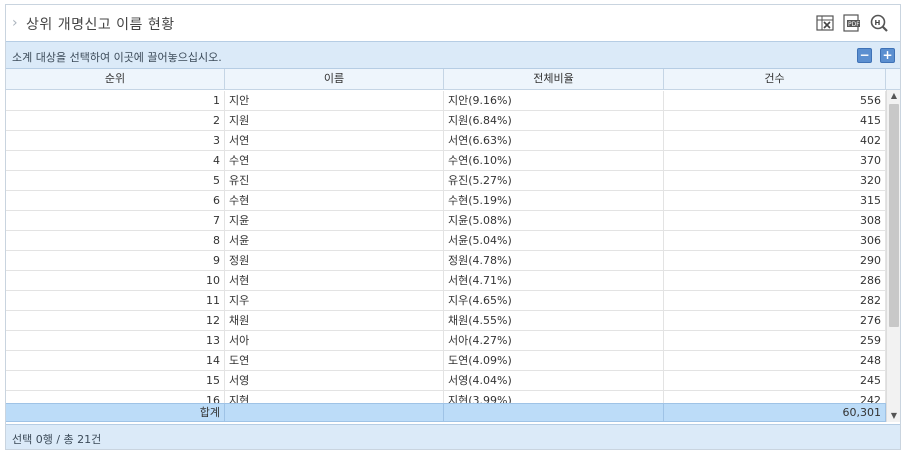 The width and height of the screenshot is (913, 455). I want to click on hwp-export-icon: H, so click(879, 23).